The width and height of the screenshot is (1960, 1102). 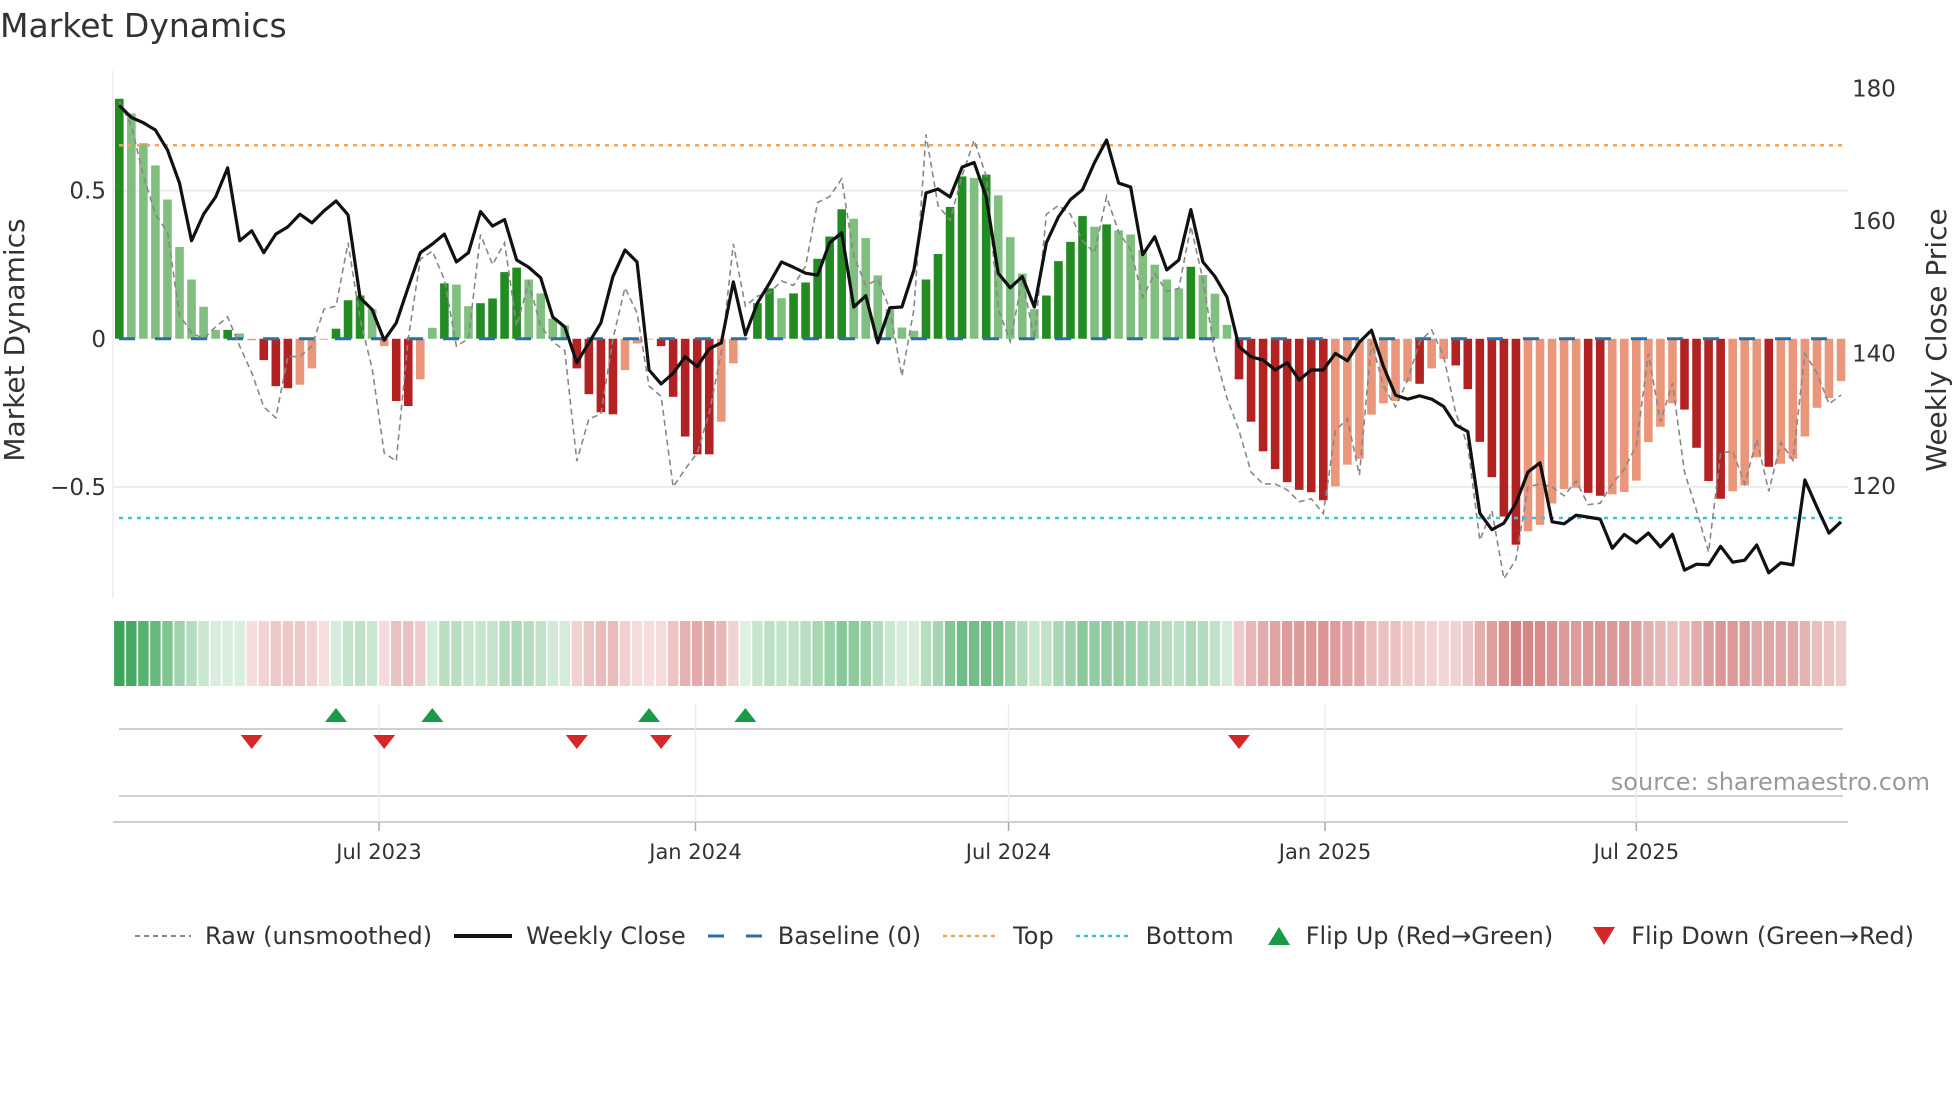 I want to click on x-tick-label: Jul 2025, so click(x=1635, y=852).